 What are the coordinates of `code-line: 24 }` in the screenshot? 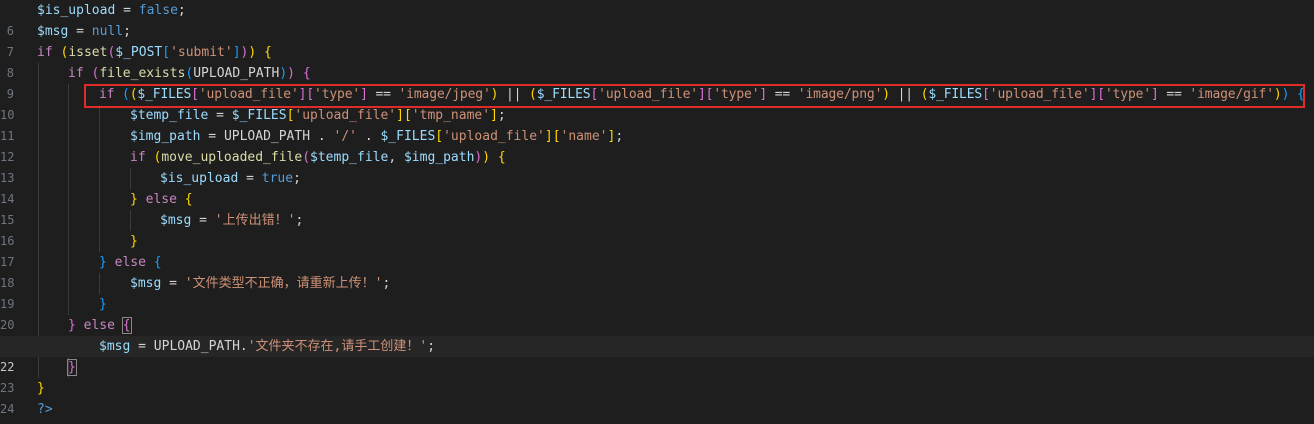 It's located at (657, 397).